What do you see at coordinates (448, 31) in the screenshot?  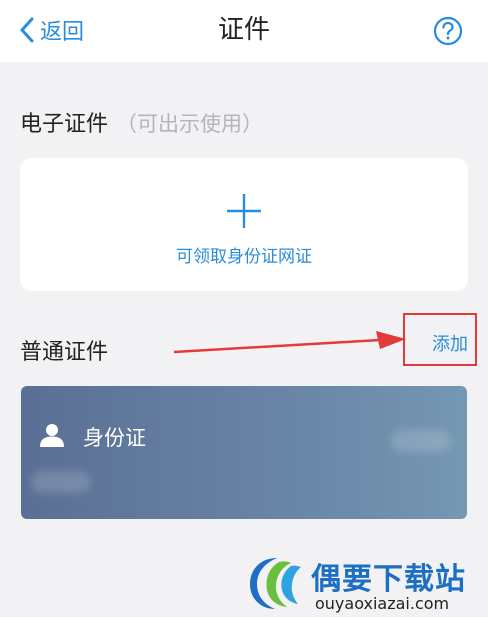 I see `question-circle-icon` at bounding box center [448, 31].